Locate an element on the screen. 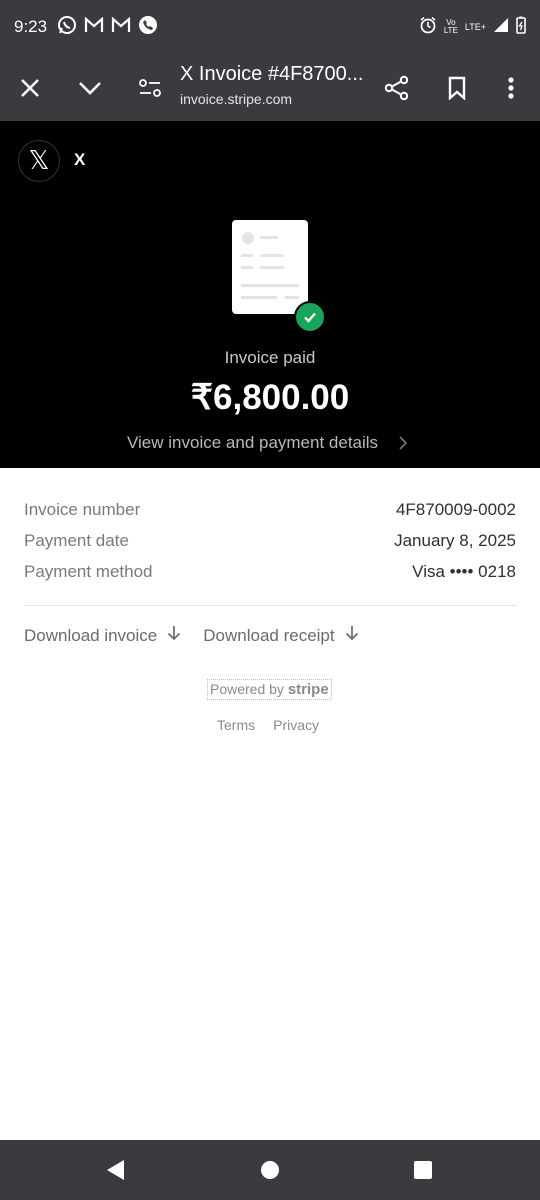 This screenshot has height=1200, width=540. divider is located at coordinates (270, 605).